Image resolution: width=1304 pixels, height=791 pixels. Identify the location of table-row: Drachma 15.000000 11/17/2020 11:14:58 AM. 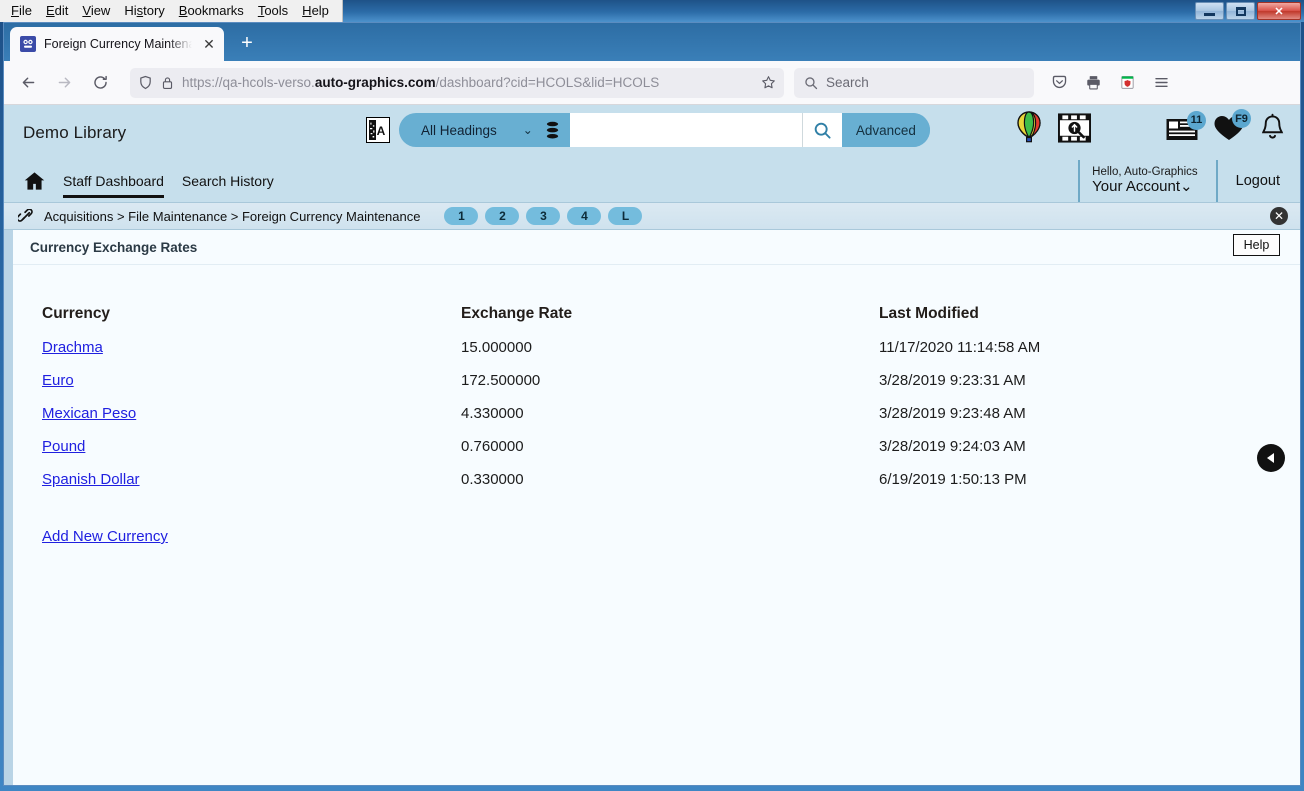
(541, 355).